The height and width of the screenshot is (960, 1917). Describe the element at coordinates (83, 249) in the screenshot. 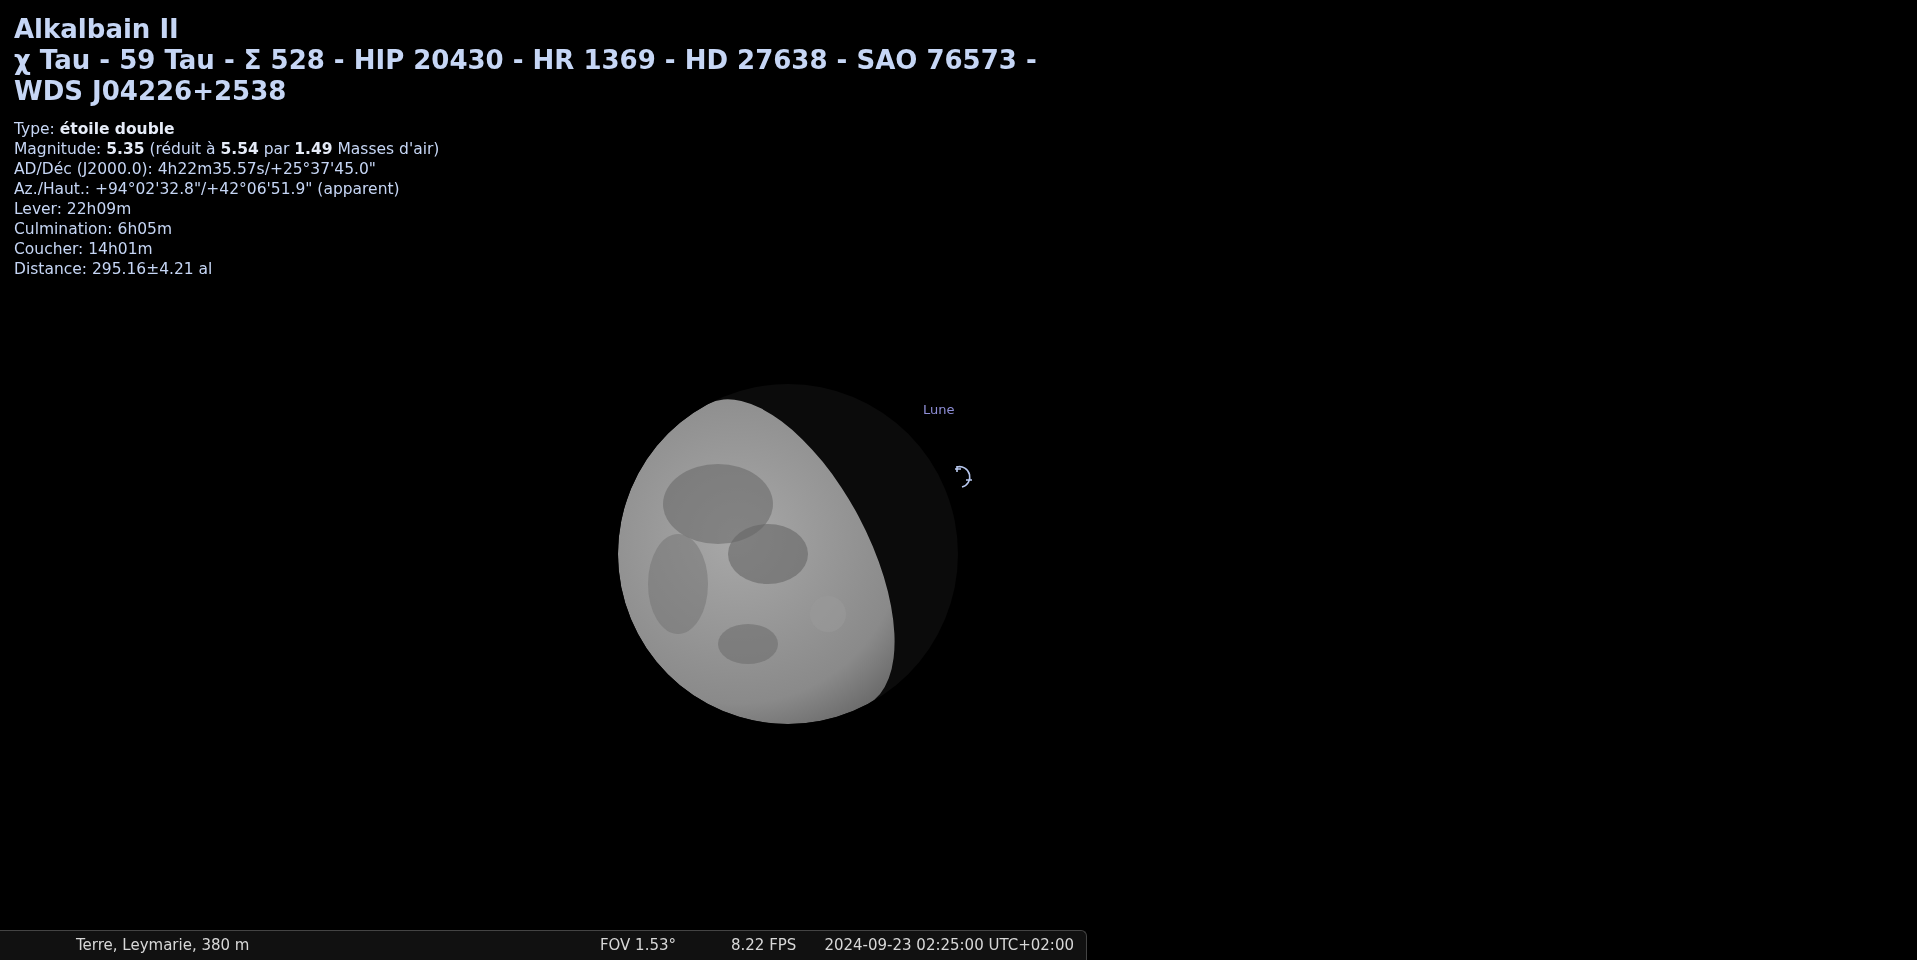

I see `info-line: Coucher: 14h01m` at that location.